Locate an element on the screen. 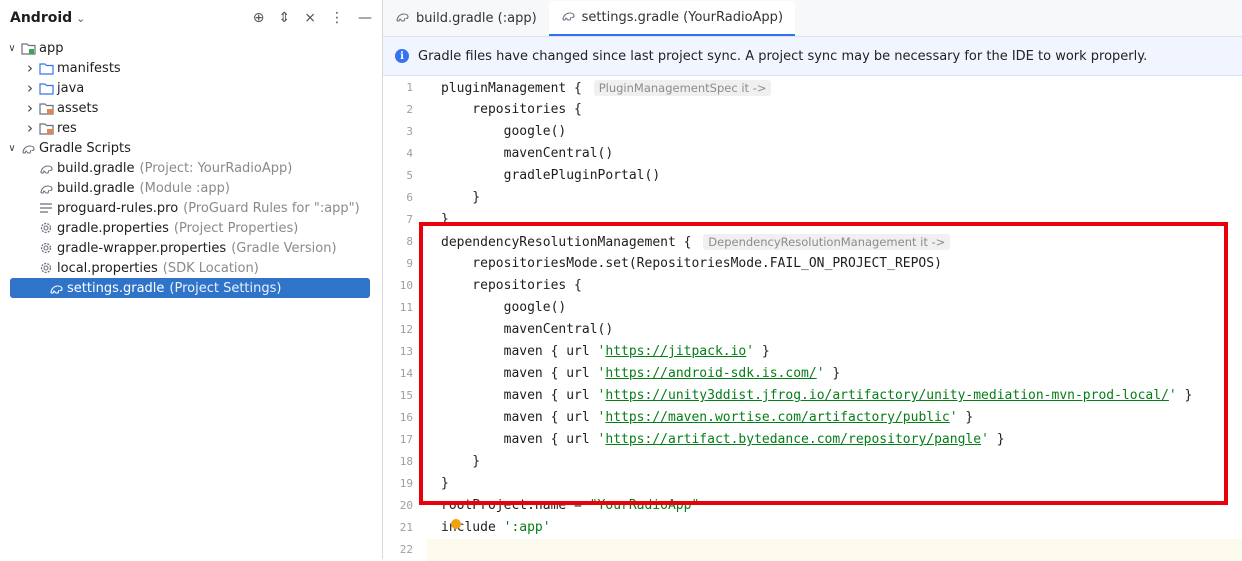 The image size is (1242, 561). code-token: repositories { is located at coordinates (511, 109).